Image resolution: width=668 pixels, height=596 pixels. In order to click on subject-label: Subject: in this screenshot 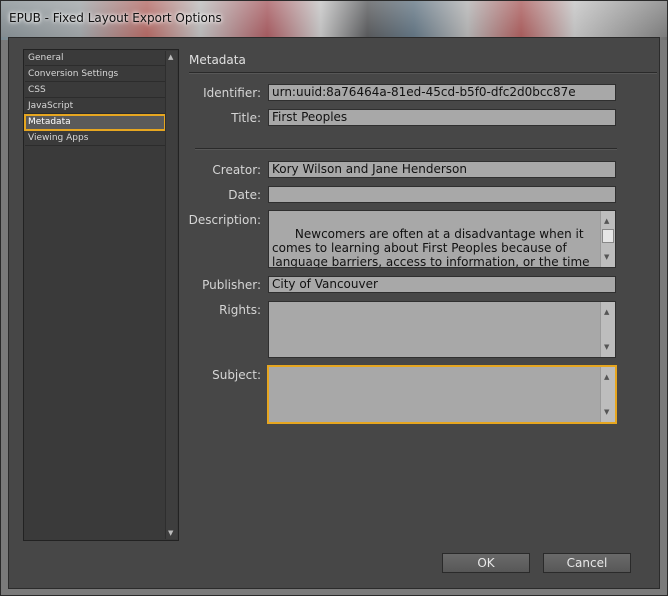, I will do `click(236, 375)`.